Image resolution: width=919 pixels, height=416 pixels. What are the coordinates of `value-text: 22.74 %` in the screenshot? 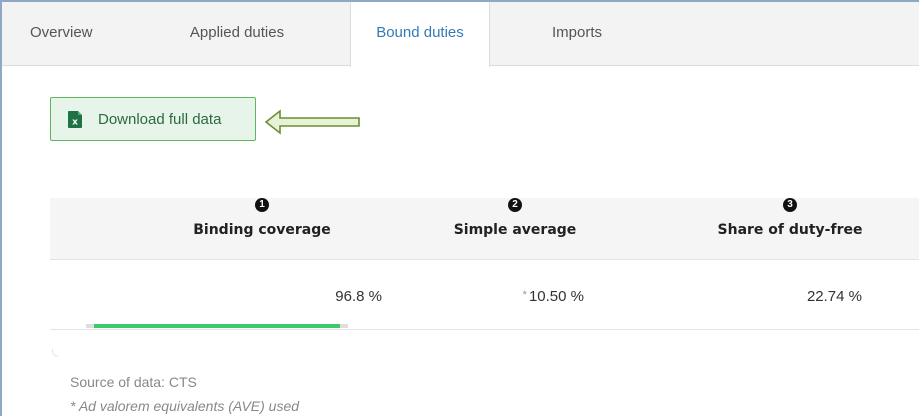 It's located at (834, 296).